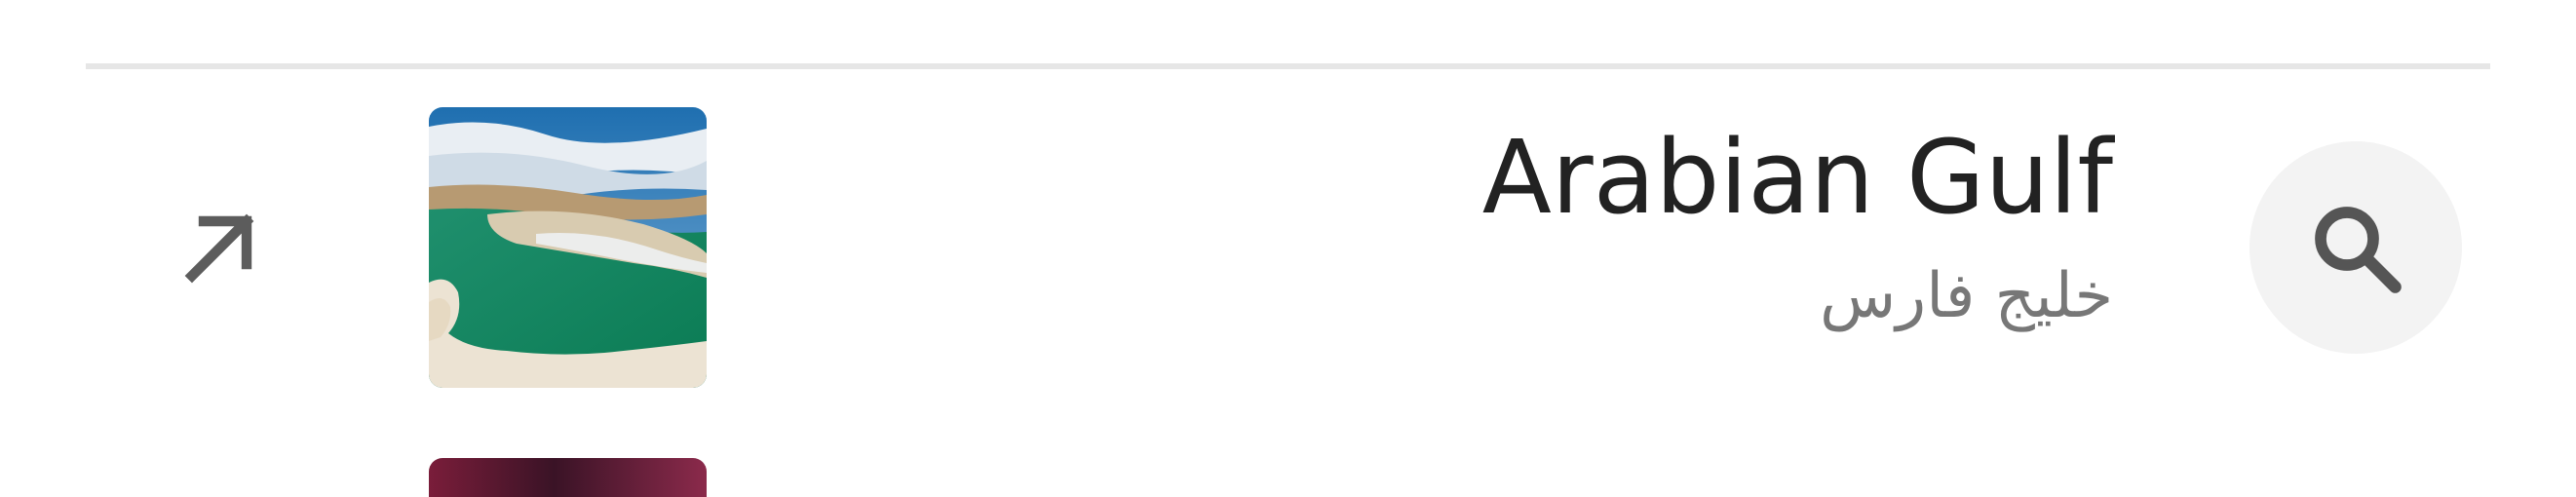 This screenshot has height=497, width=2576. I want to click on fill-query-button, so click(219, 249).